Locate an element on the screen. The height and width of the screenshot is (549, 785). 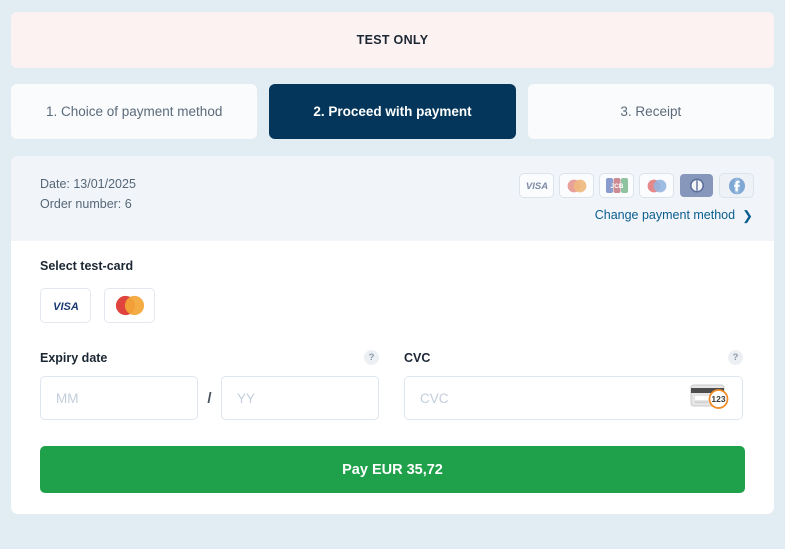
change-payment-method-link: Change payment method ❯ is located at coordinates (674, 215).